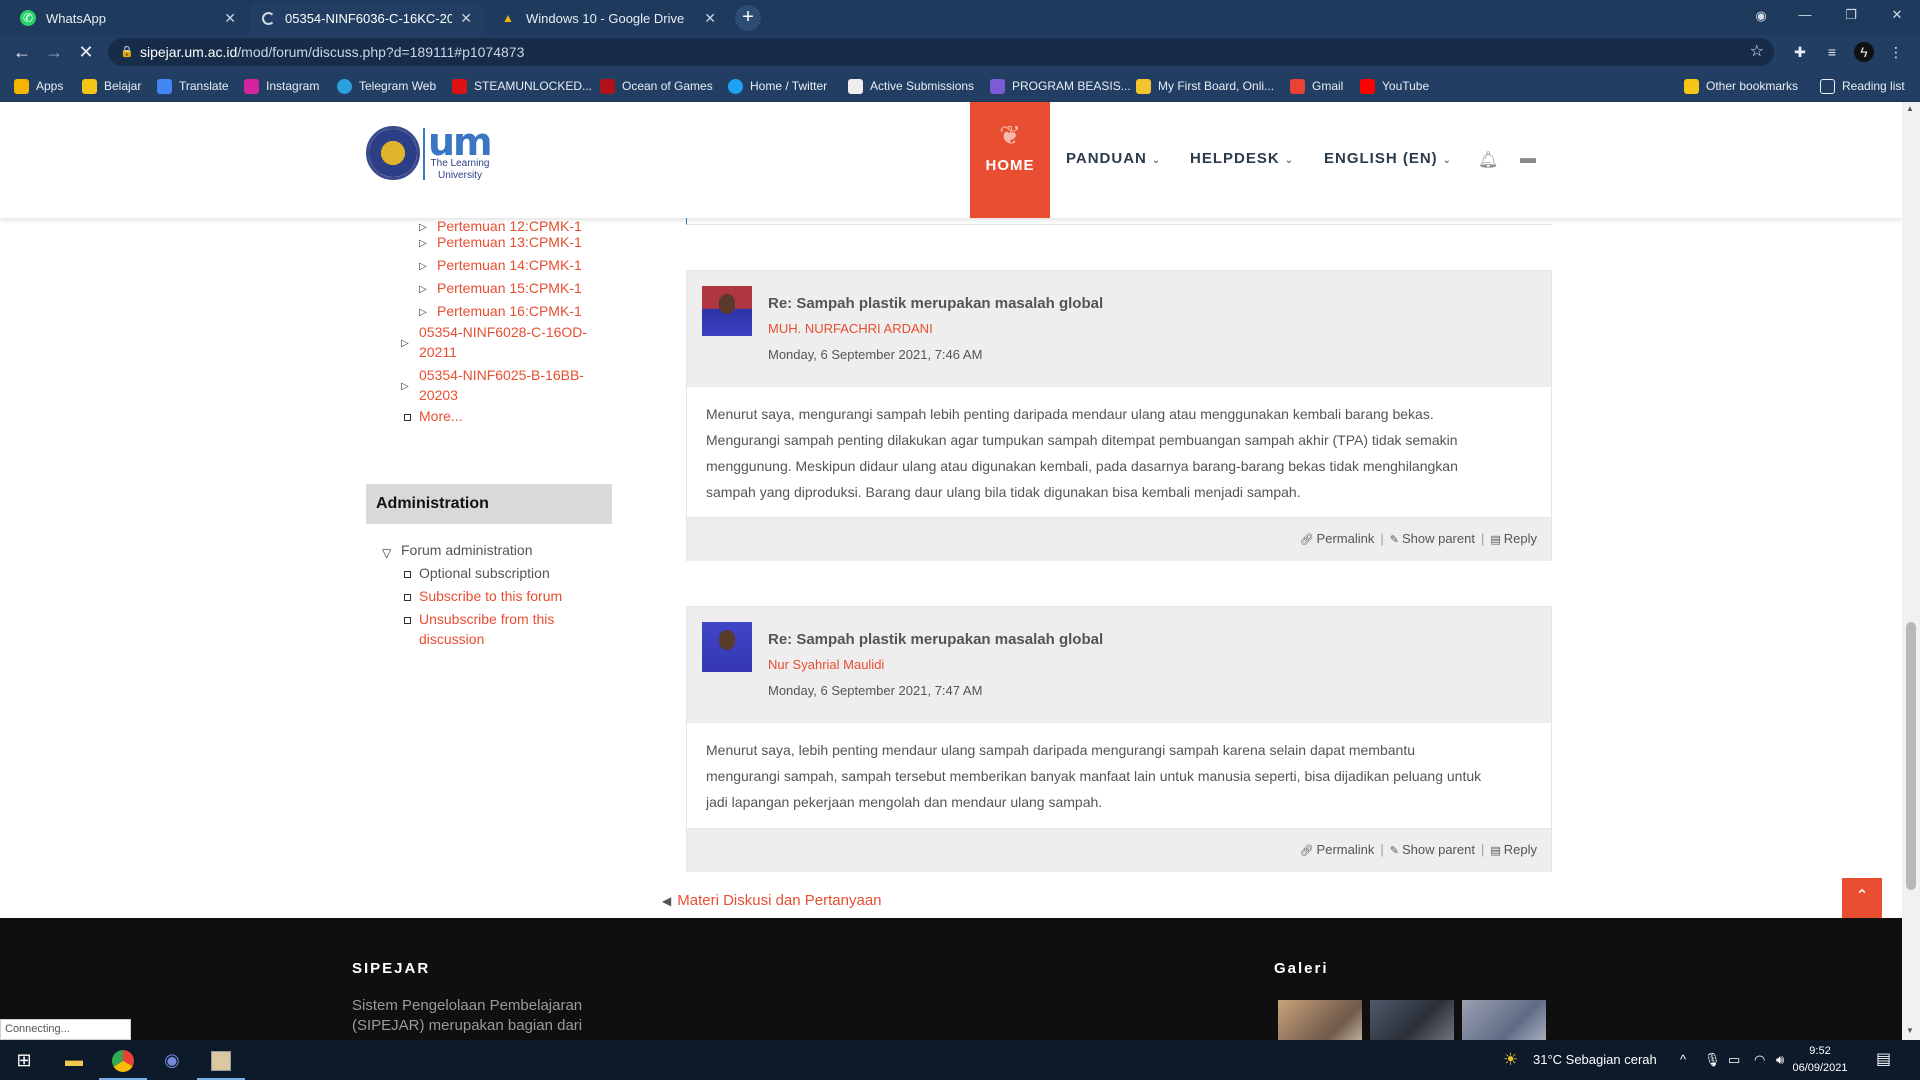 Image resolution: width=1920 pixels, height=1080 pixels. Describe the element at coordinates (1759, 1060) in the screenshot. I see `wifi-icon: ◠` at that location.